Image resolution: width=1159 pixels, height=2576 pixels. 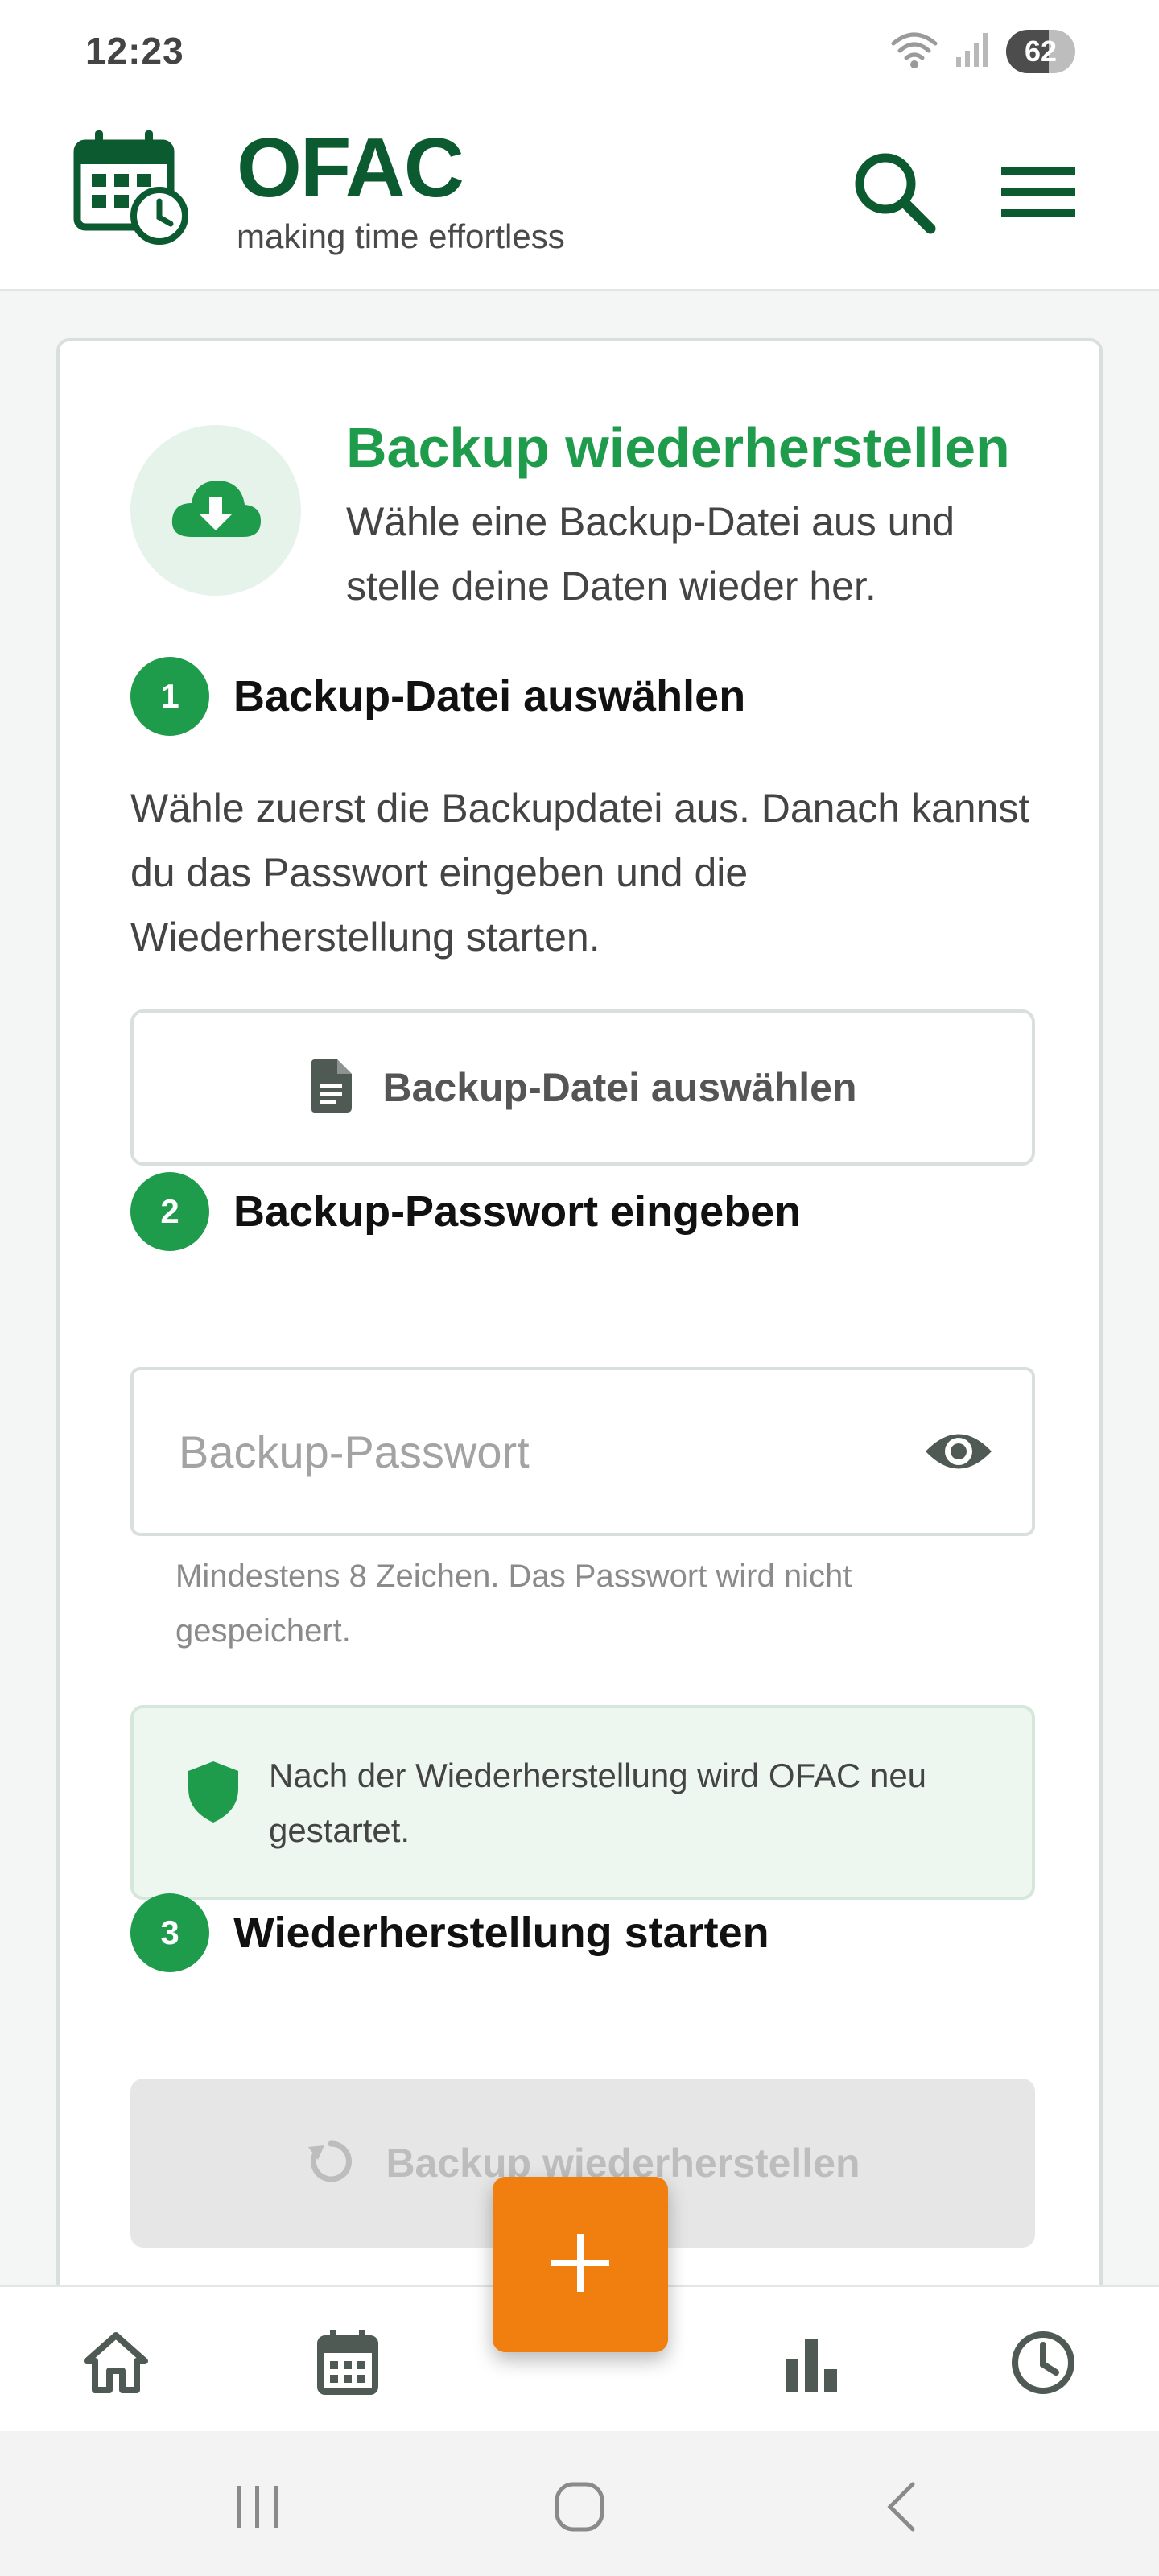 I want to click on step-1-header: 1 Backup-Datei auswählen, so click(x=437, y=696).